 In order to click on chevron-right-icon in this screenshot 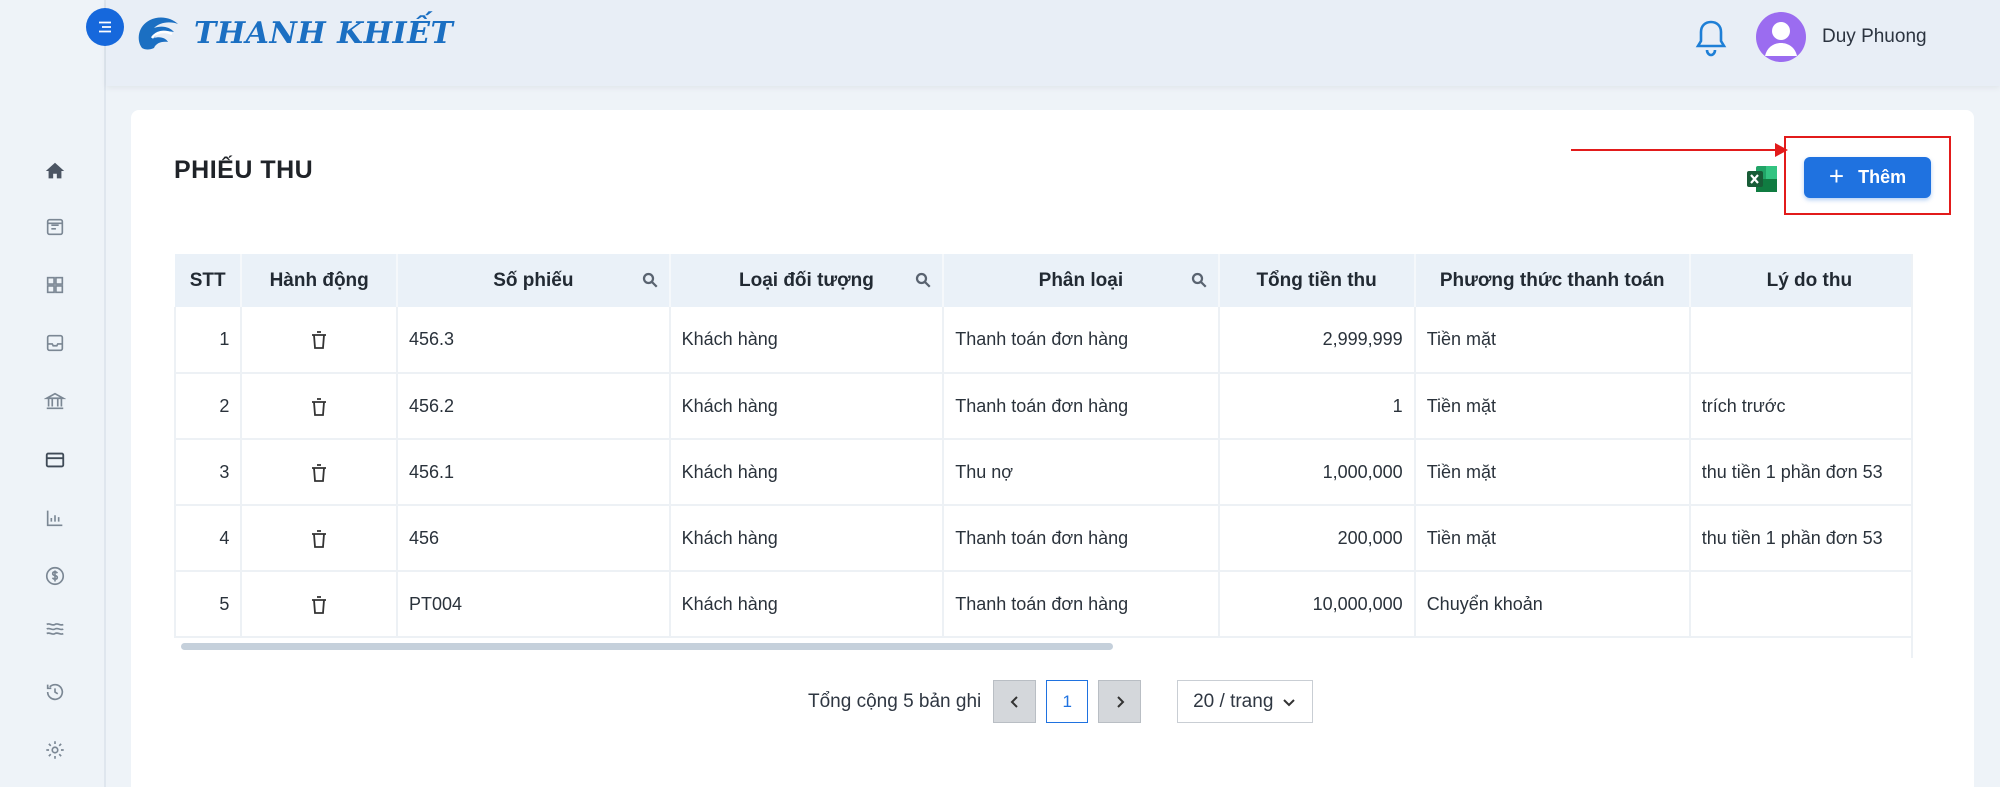, I will do `click(1121, 701)`.